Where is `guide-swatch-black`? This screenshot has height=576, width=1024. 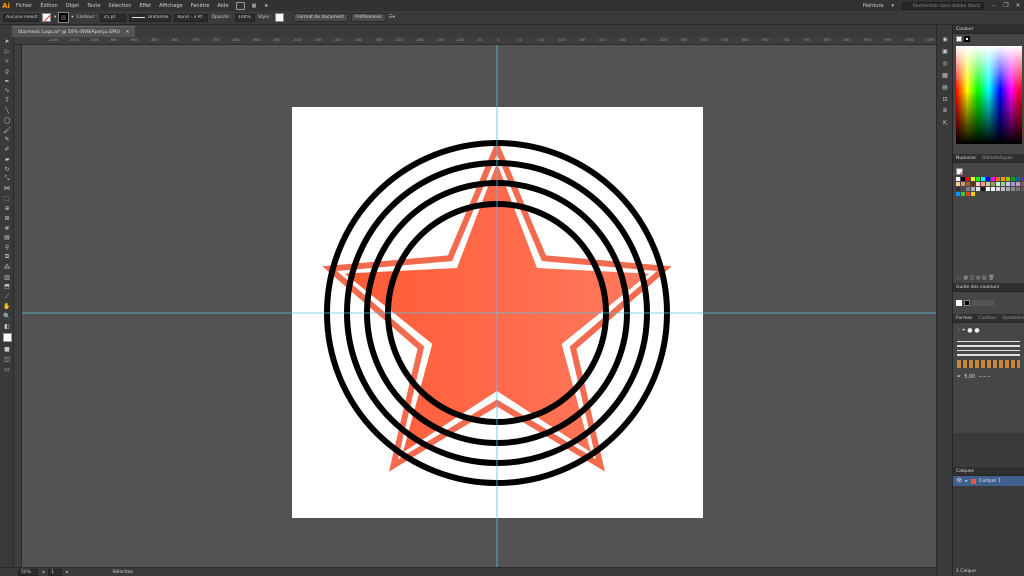 guide-swatch-black is located at coordinates (967, 303).